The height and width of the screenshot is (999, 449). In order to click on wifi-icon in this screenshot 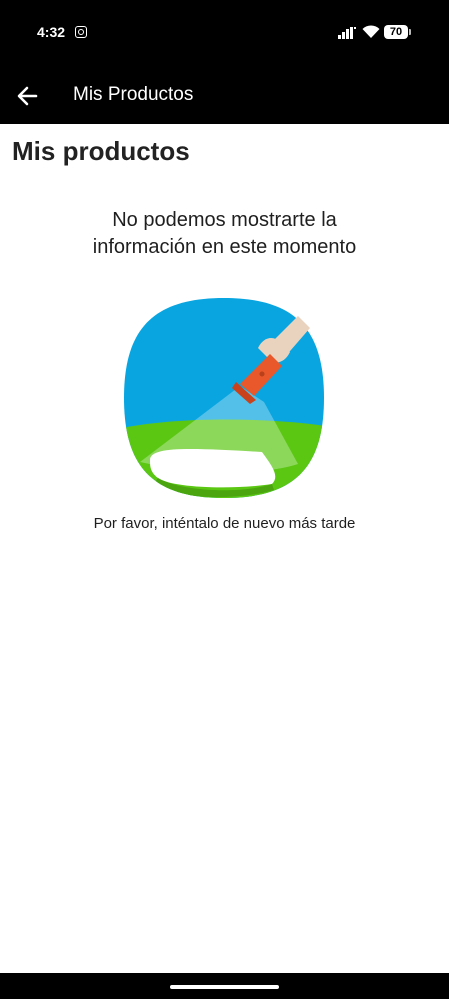, I will do `click(371, 31)`.